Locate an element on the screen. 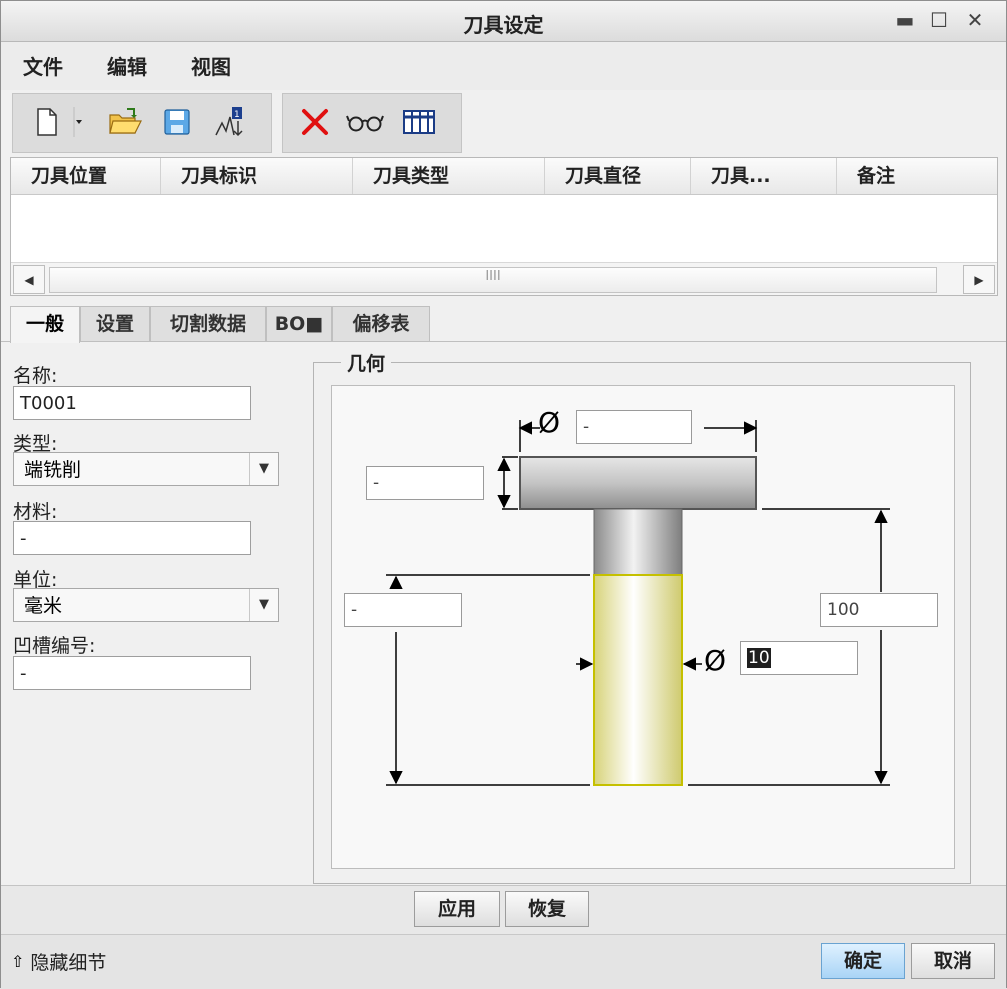 The width and height of the screenshot is (1007, 989). tab-offset-table: 偏移表 is located at coordinates (381, 323).